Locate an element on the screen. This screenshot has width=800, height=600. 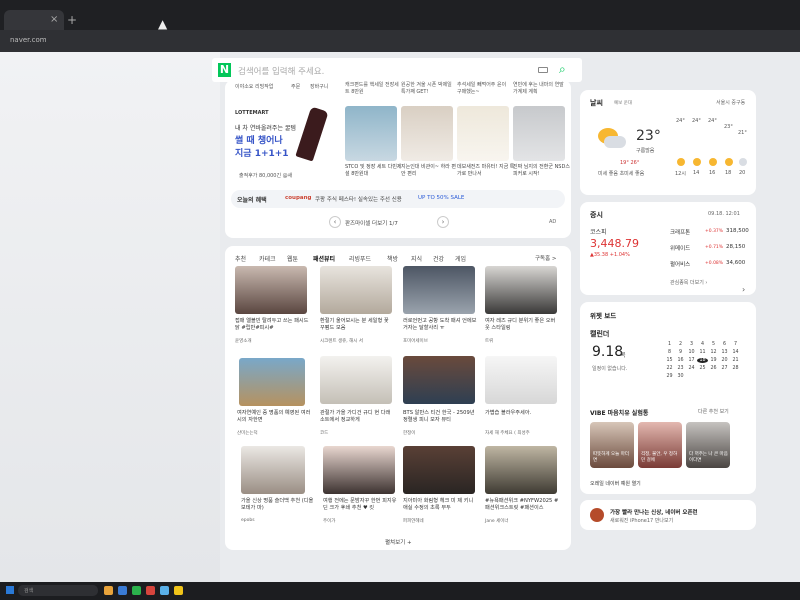
calendar-day: 20 is located at coordinates (724, 360).